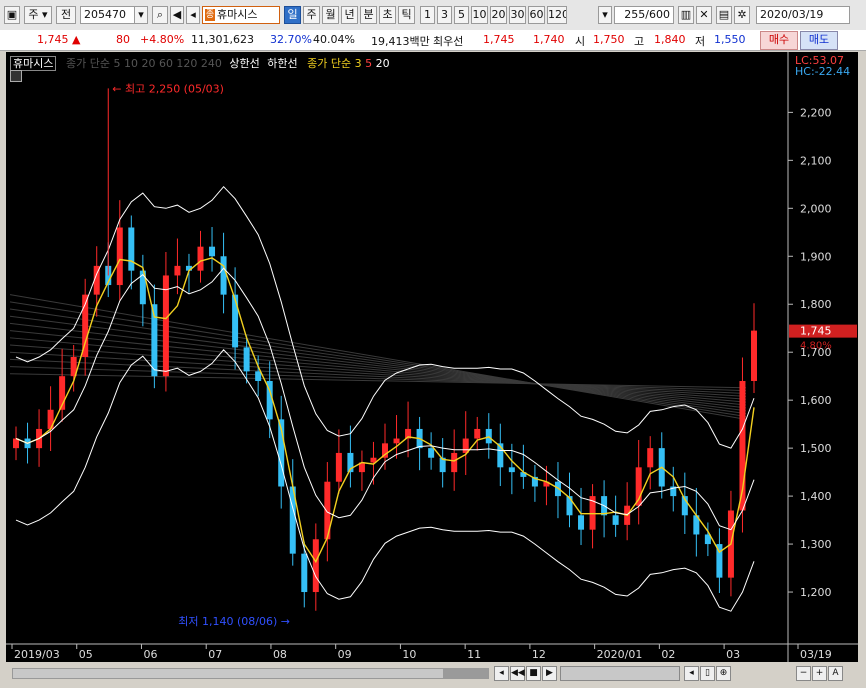 The image size is (866, 688). Describe the element at coordinates (409, 654) in the screenshot. I see `x-tick-label: 10` at that location.